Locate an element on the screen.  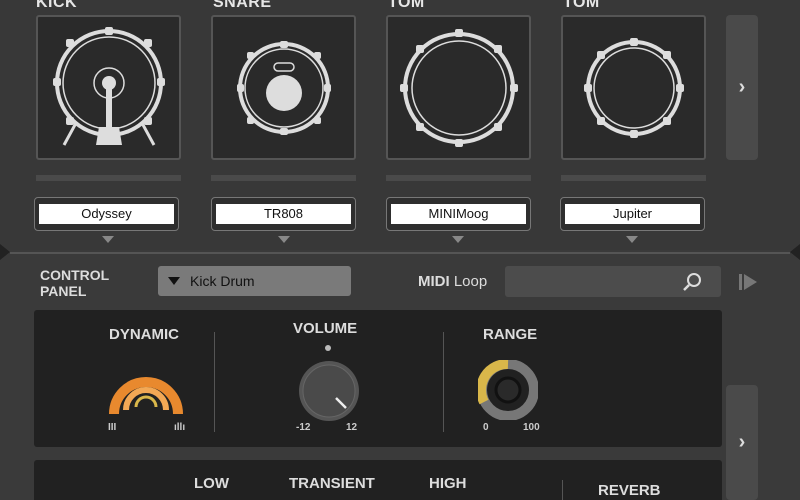
drum-select-value: Kick Drum is located at coordinates (222, 281).